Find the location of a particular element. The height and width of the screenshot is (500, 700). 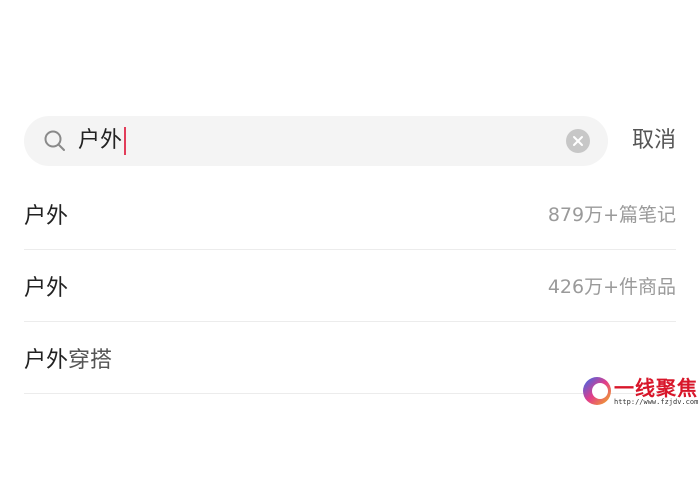

suggestion-item: 户外 879万+篇笔记 is located at coordinates (350, 214).